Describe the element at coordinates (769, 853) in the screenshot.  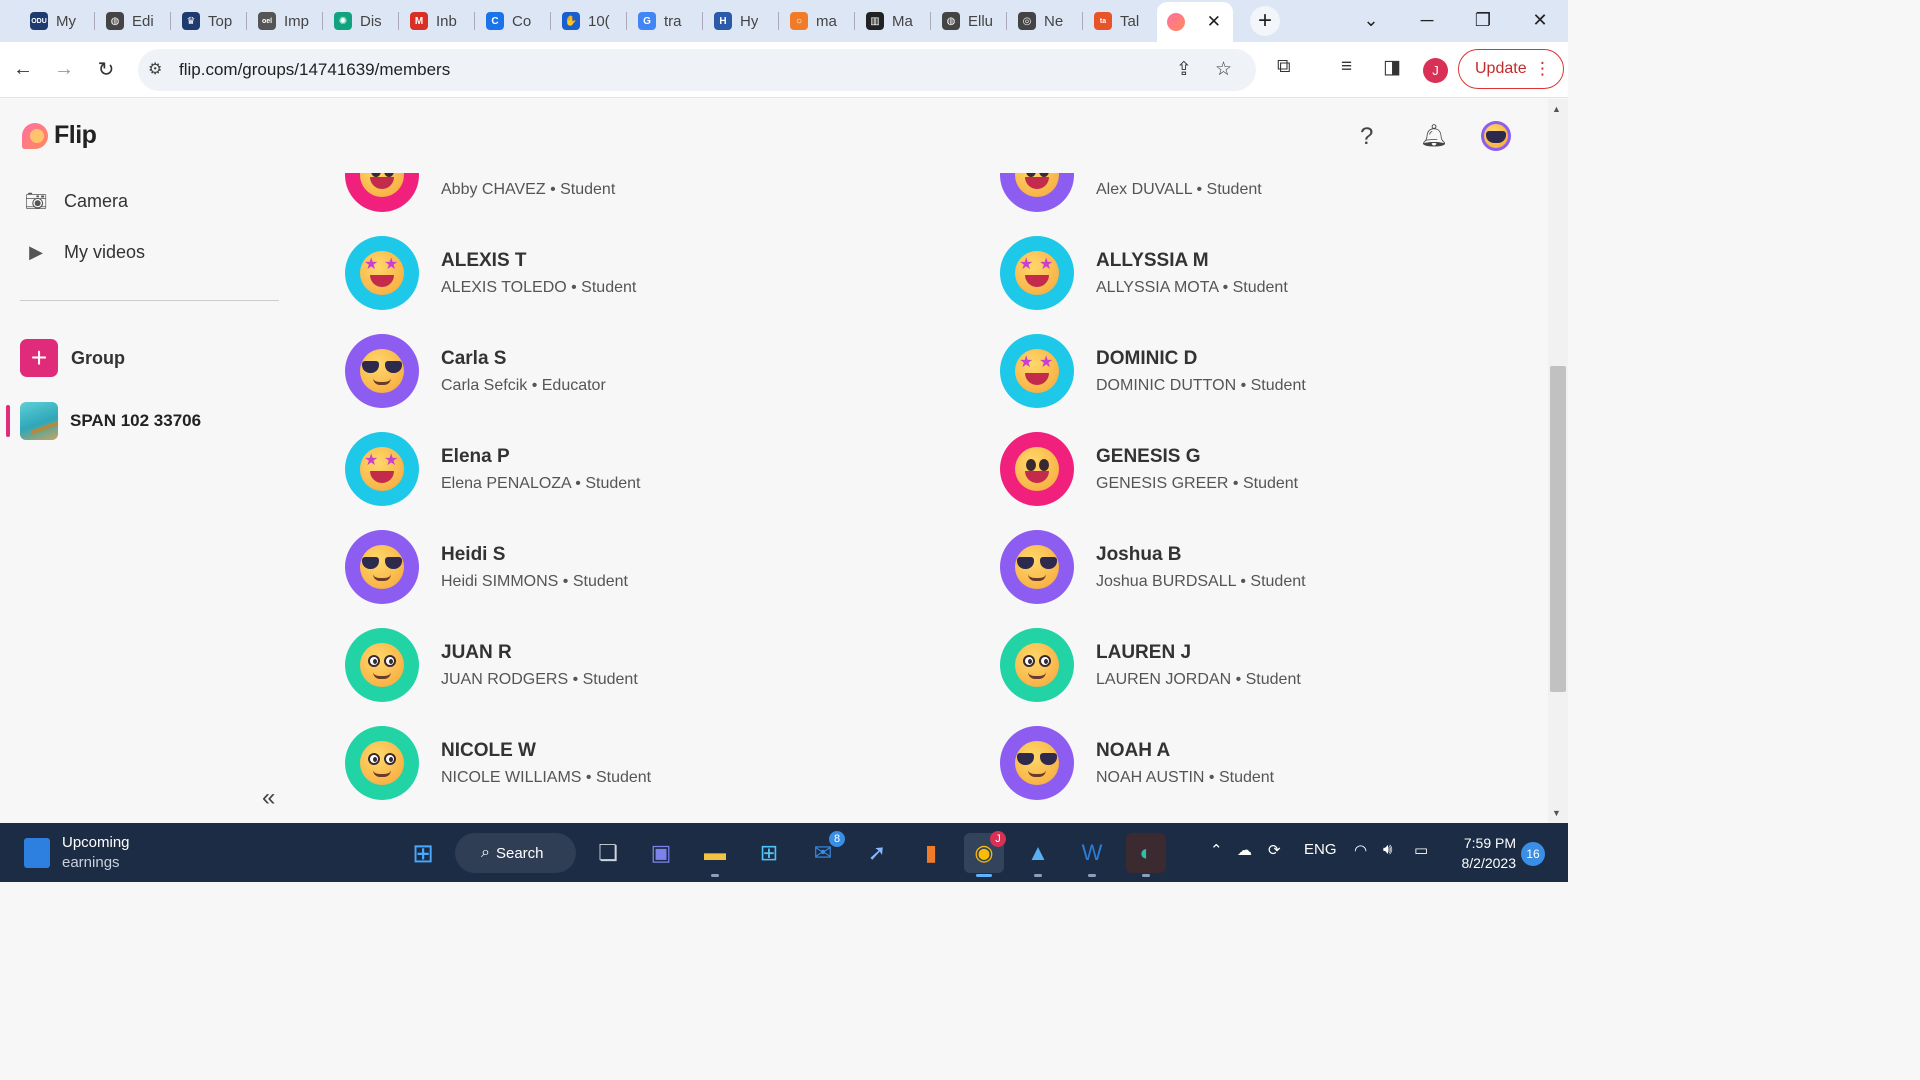
I see `microsoft-store-icon: ⊞` at that location.